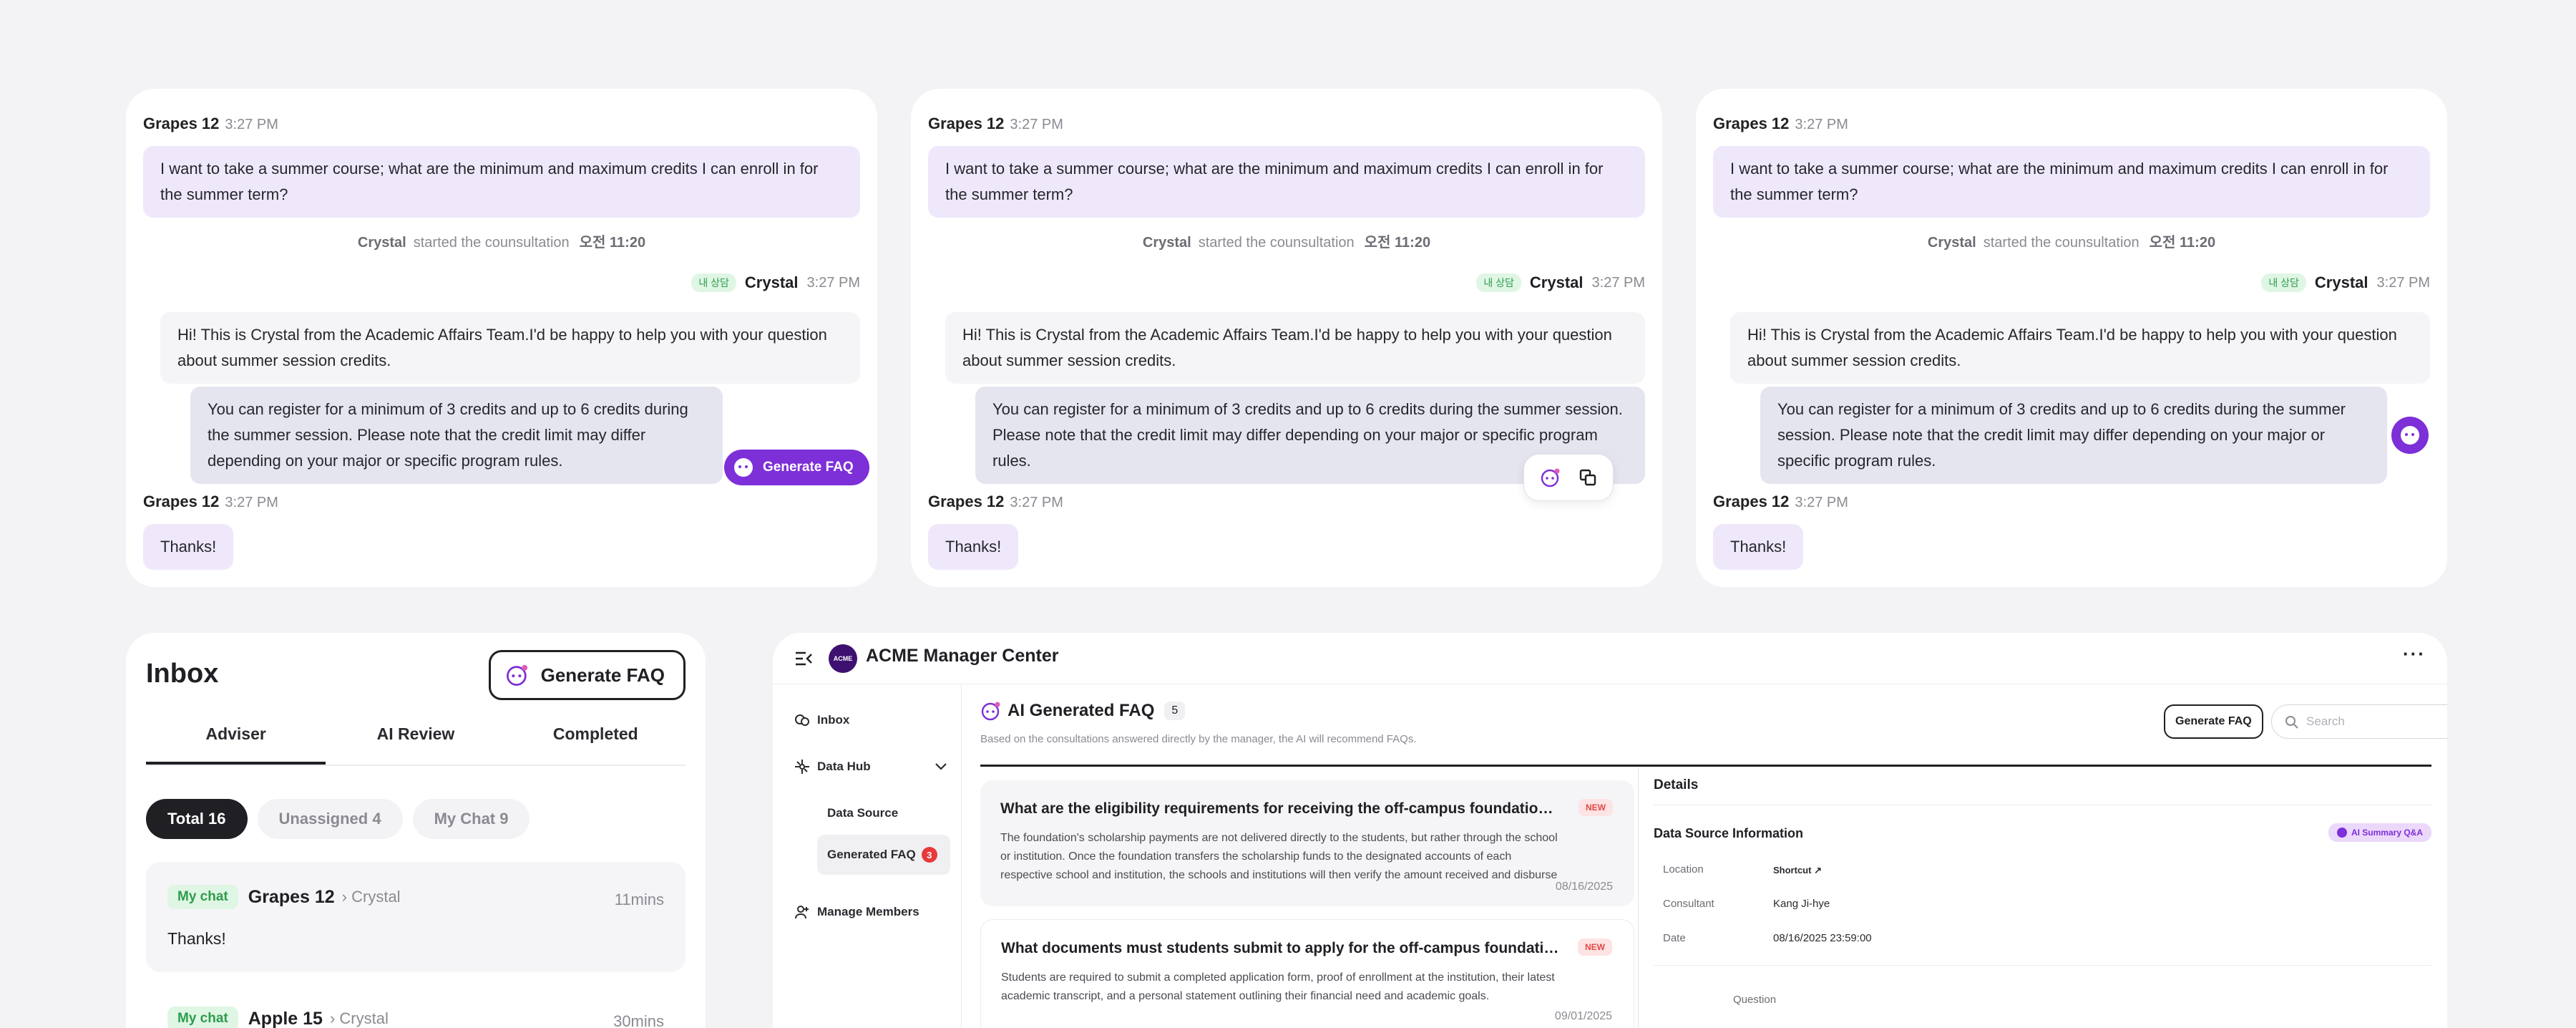  What do you see at coordinates (638, 1020) in the screenshot?
I see `elapsed-time: 30mins` at bounding box center [638, 1020].